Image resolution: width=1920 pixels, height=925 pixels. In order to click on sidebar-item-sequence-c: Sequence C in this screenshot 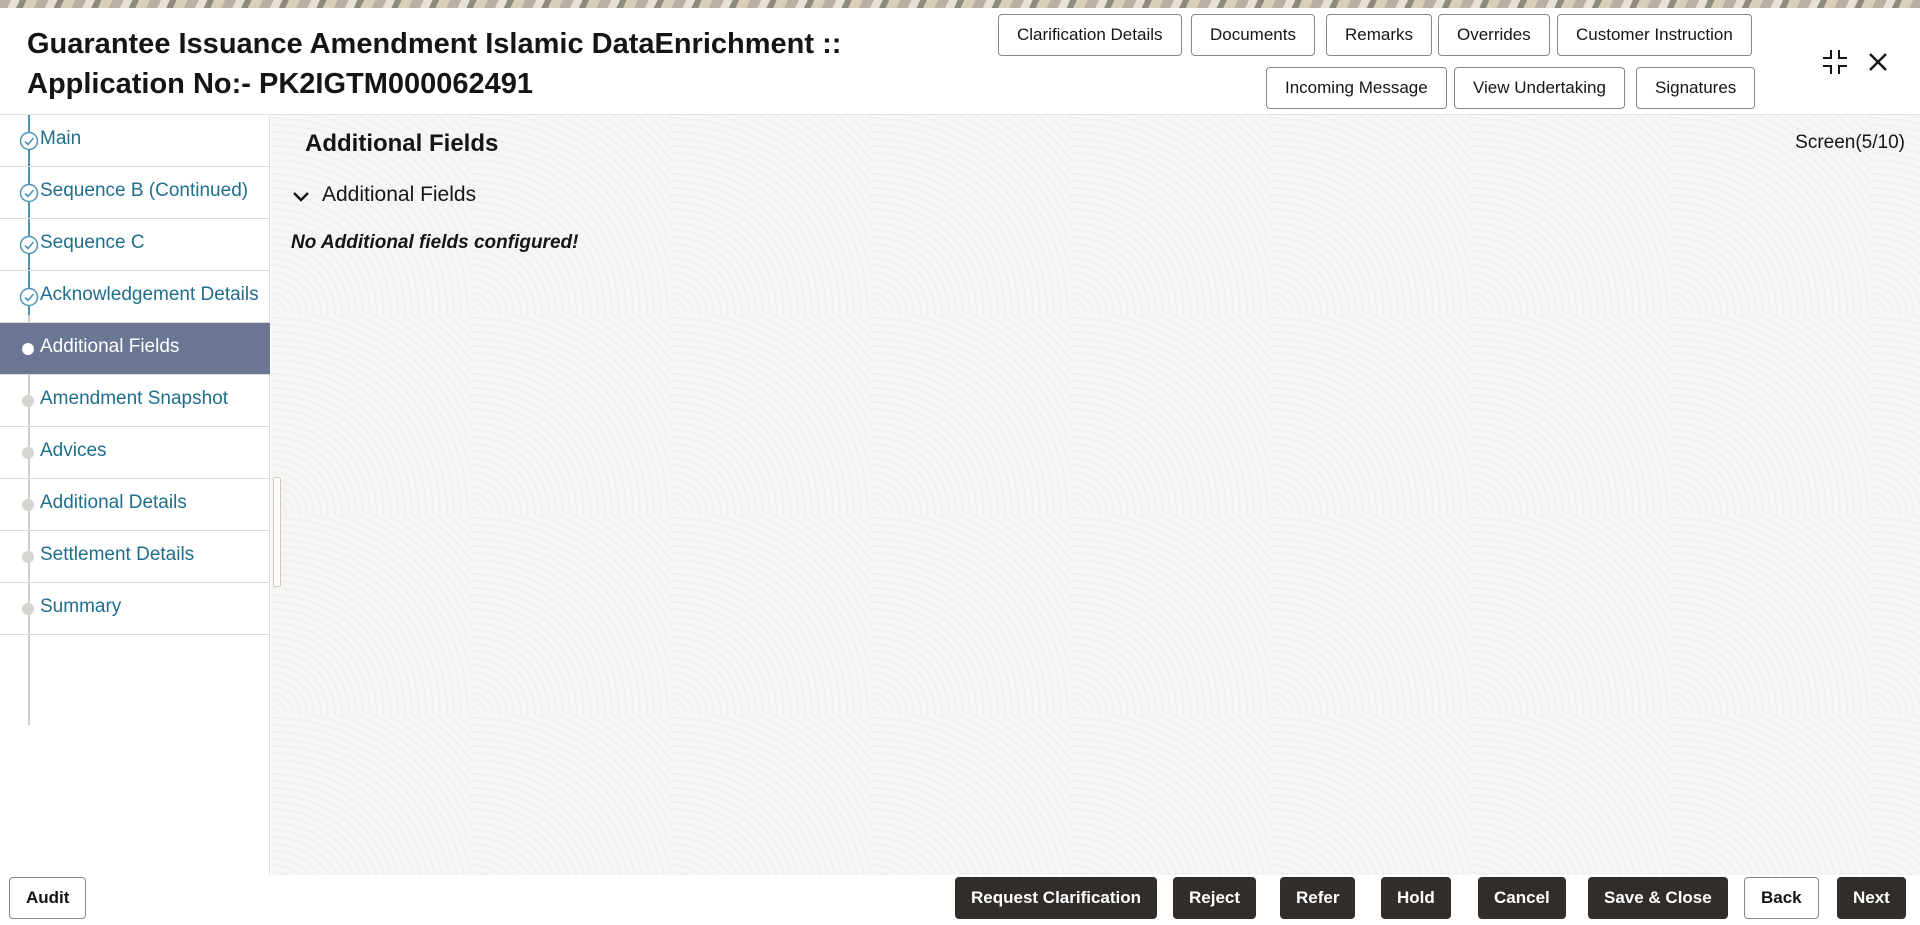, I will do `click(135, 245)`.